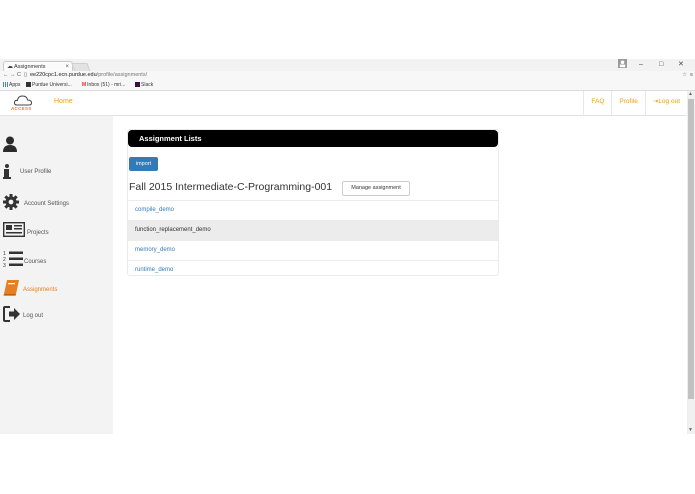 The image size is (695, 494). Describe the element at coordinates (347, 65) in the screenshot. I see `tab-strip: ☁ Assignments × – □ ✕` at that location.